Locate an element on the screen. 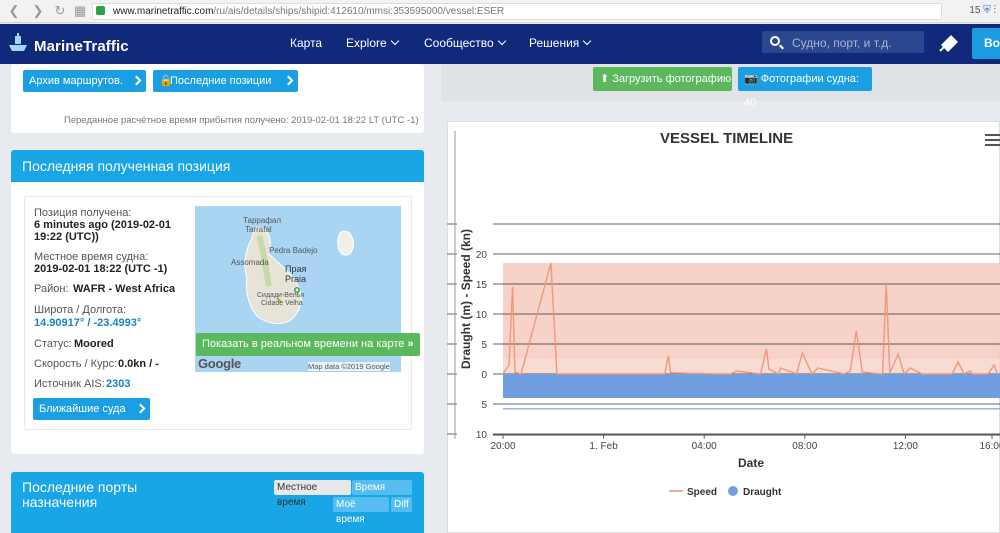  x-tick-label: 1. Feb is located at coordinates (603, 446).